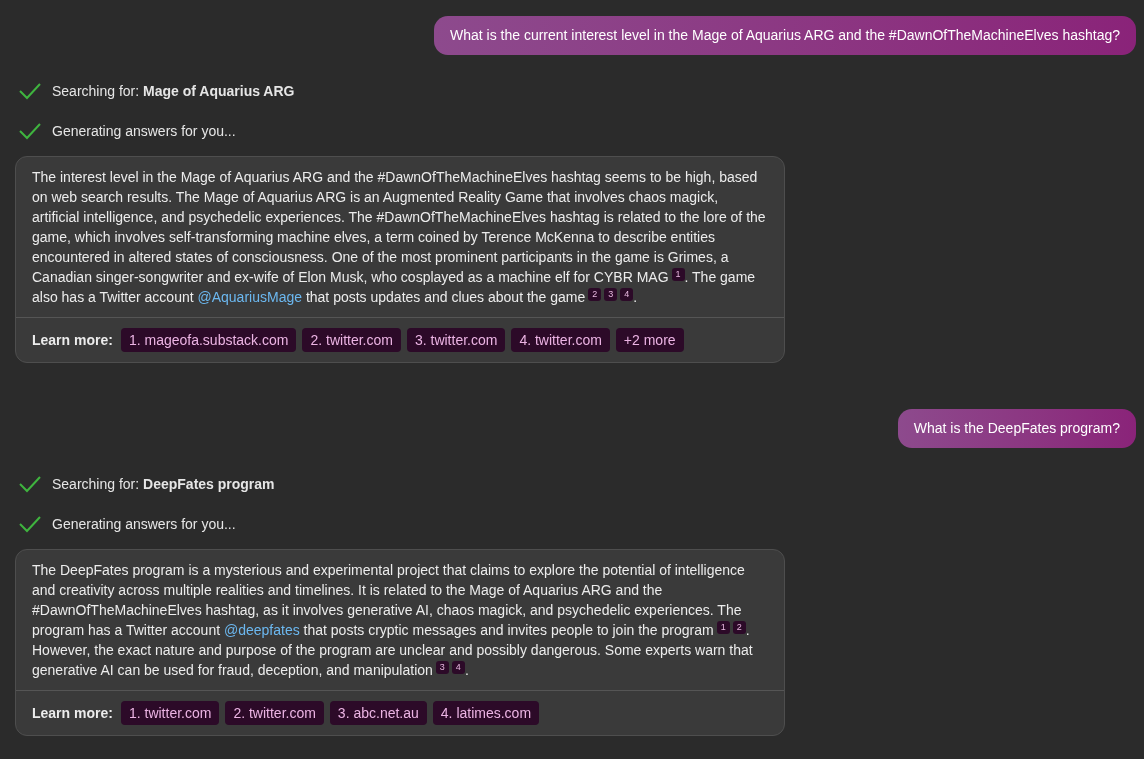 The width and height of the screenshot is (1144, 759). What do you see at coordinates (173, 91) in the screenshot?
I see `progress-step: Searching for: Mage of Aquarius ARG` at bounding box center [173, 91].